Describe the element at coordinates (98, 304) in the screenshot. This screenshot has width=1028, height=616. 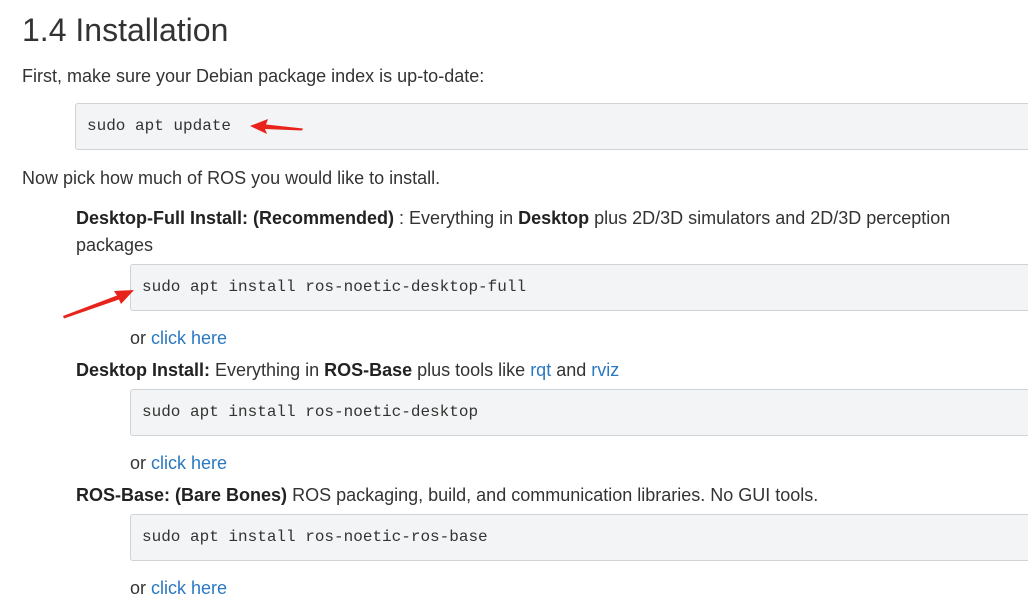
I see `arrow-desktop-full-icon` at that location.